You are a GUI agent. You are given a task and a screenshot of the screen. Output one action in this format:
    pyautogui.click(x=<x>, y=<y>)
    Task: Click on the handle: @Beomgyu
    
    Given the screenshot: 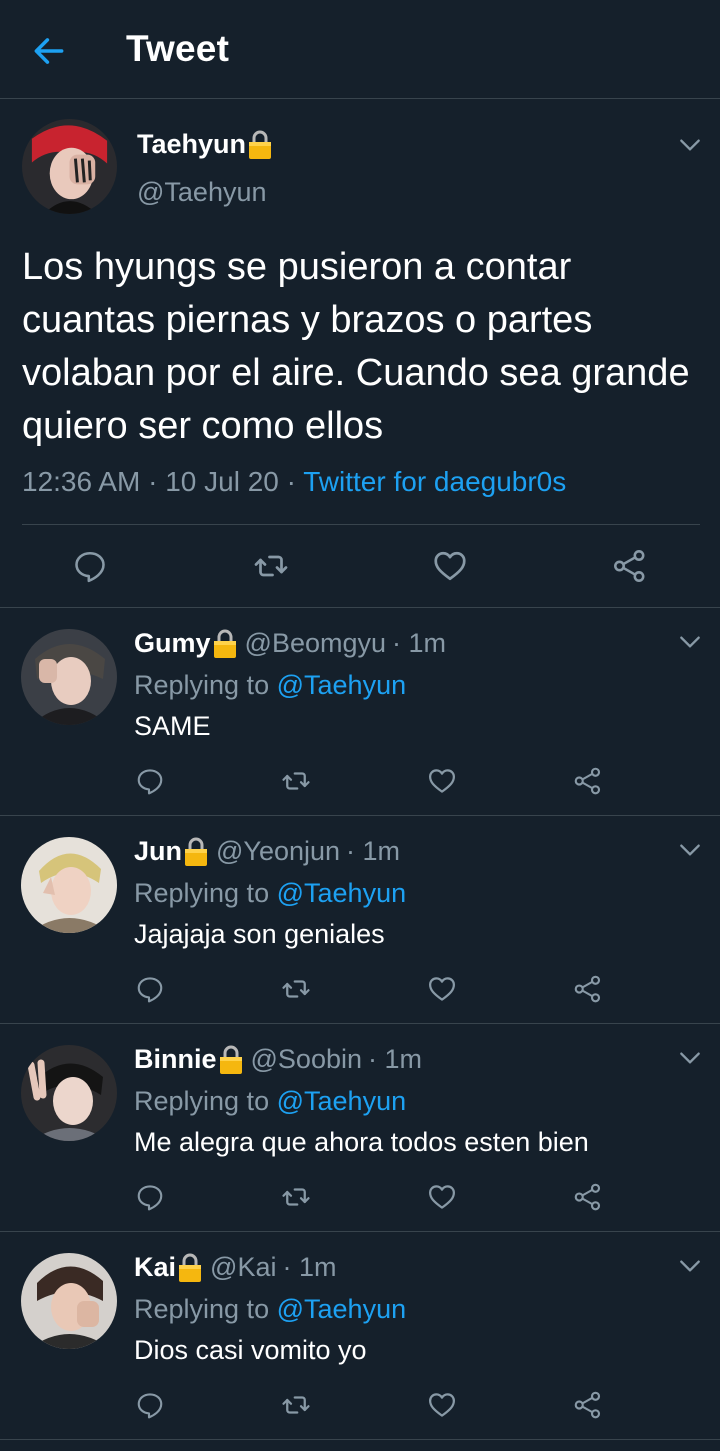 What is the action you would take?
    pyautogui.click(x=315, y=643)
    